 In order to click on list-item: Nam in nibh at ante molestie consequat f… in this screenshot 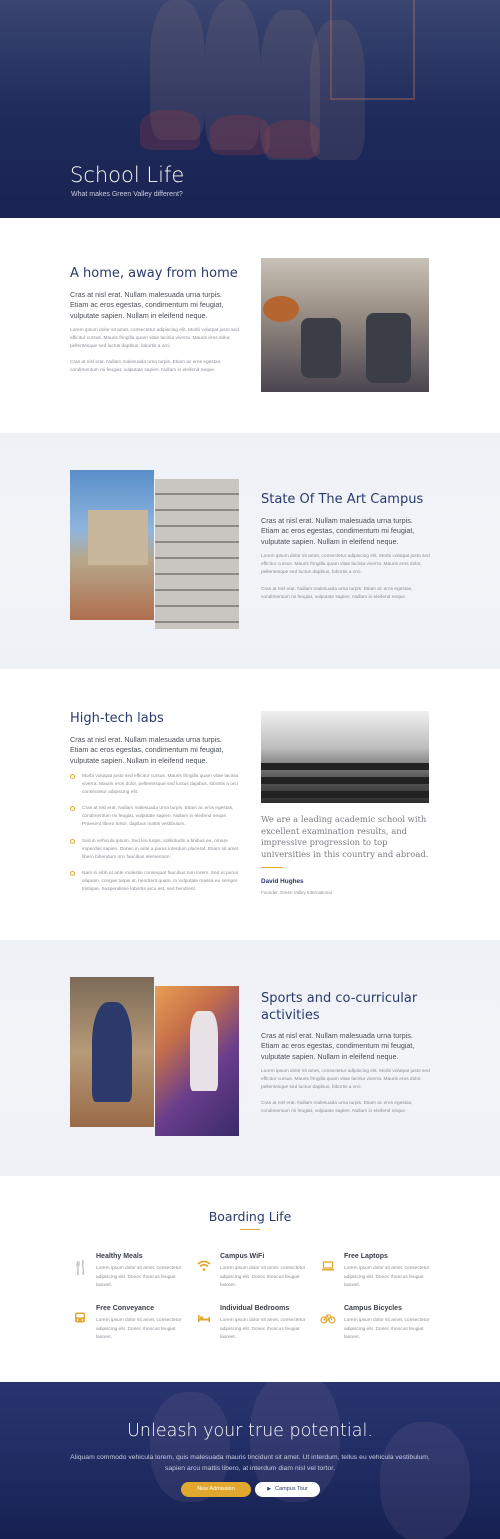, I will do `click(160, 881)`.